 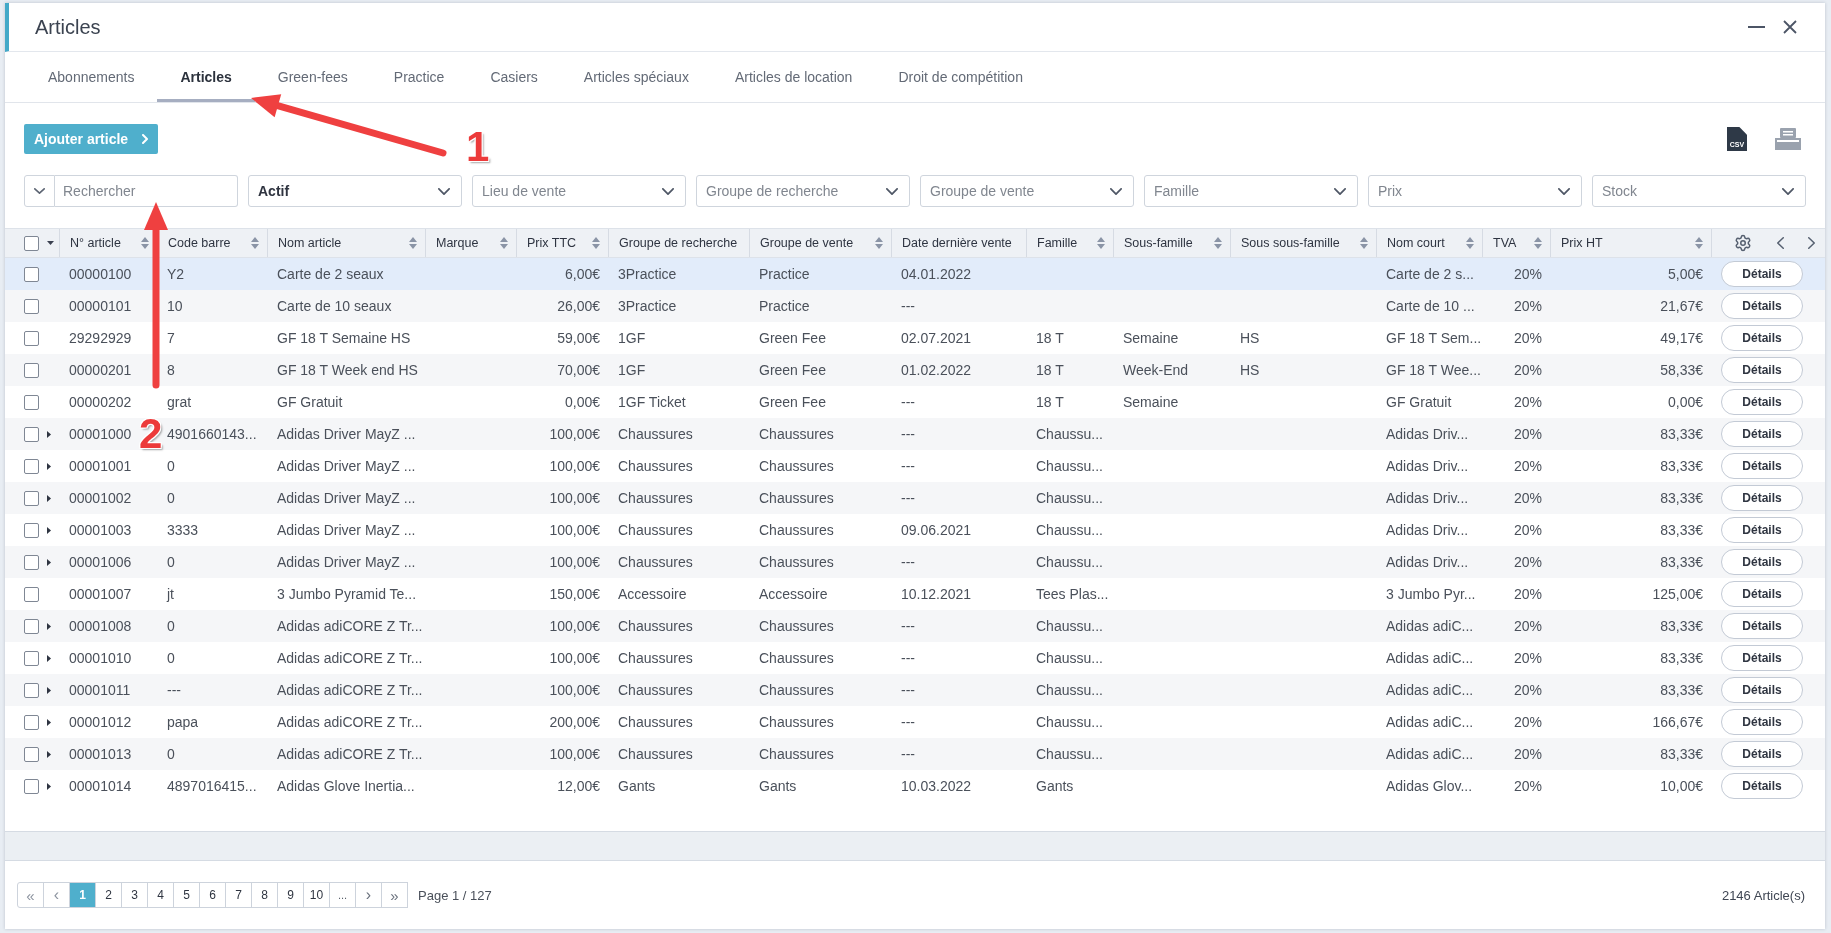 What do you see at coordinates (264, 895) in the screenshot?
I see `page-button: 8` at bounding box center [264, 895].